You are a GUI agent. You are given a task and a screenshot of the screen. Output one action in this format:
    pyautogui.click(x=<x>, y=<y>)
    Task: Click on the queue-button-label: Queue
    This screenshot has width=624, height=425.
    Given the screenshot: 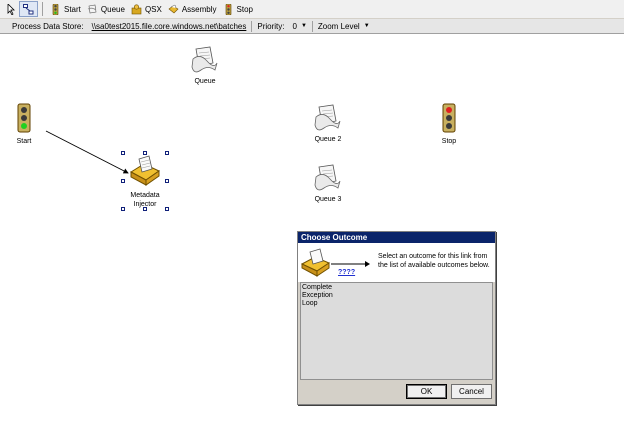 What is the action you would take?
    pyautogui.click(x=112, y=9)
    